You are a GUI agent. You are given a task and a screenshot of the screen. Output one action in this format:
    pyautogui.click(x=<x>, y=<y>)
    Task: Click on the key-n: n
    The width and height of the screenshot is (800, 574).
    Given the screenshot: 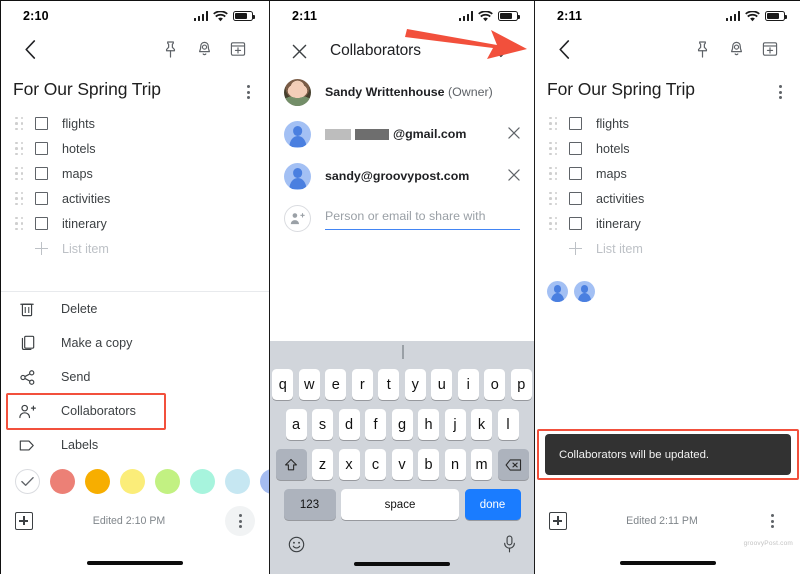 What is the action you would take?
    pyautogui.click(x=455, y=464)
    